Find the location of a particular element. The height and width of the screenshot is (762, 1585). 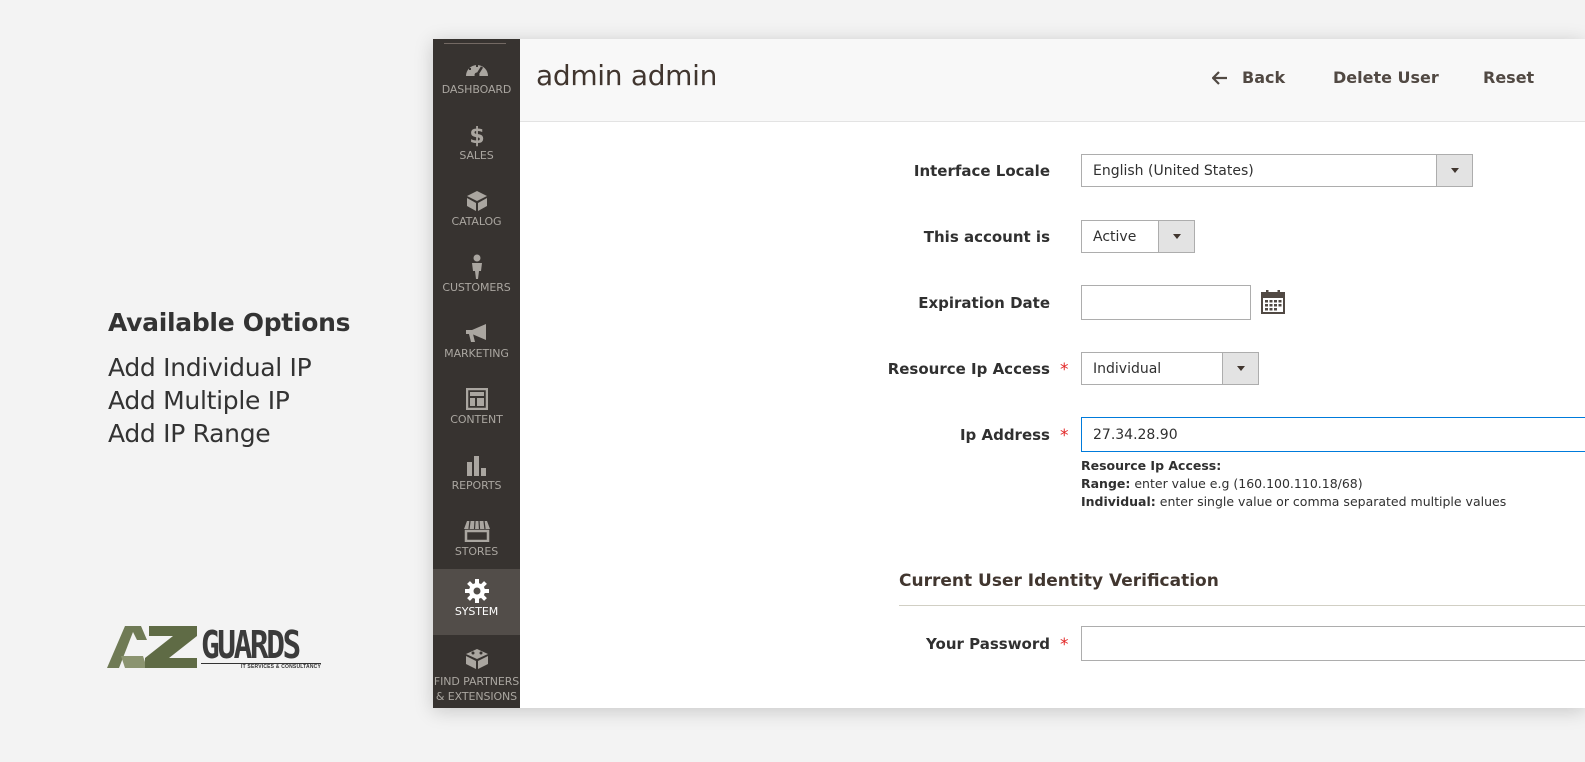

interface-locale-select: English (United States) is located at coordinates (1277, 170).